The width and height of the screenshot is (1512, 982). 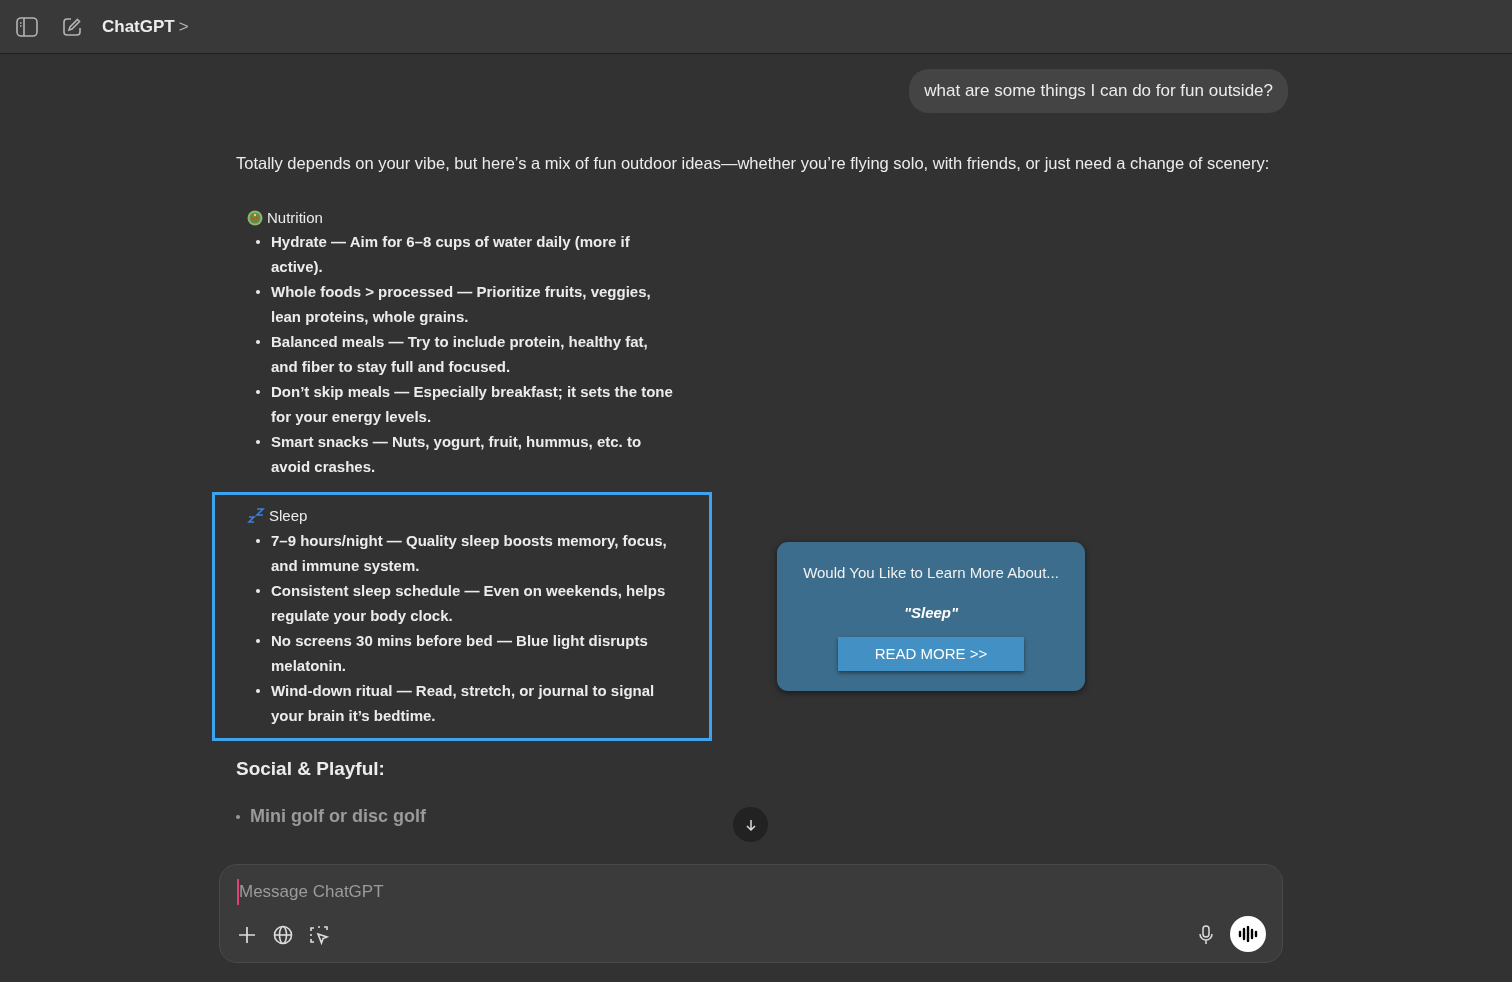 What do you see at coordinates (459, 652) in the screenshot?
I see `list-item: No screens 30 mins before bed — Blue light disrupts melatonin.` at bounding box center [459, 652].